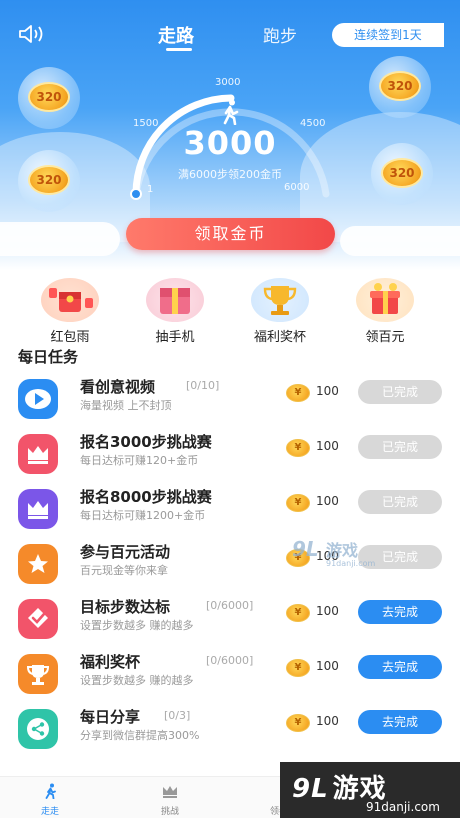 The height and width of the screenshot is (818, 460). What do you see at coordinates (230, 729) in the screenshot?
I see `task-row: 每日分享 [0/3] 分享到微信群提高300% 100 去完成` at bounding box center [230, 729].